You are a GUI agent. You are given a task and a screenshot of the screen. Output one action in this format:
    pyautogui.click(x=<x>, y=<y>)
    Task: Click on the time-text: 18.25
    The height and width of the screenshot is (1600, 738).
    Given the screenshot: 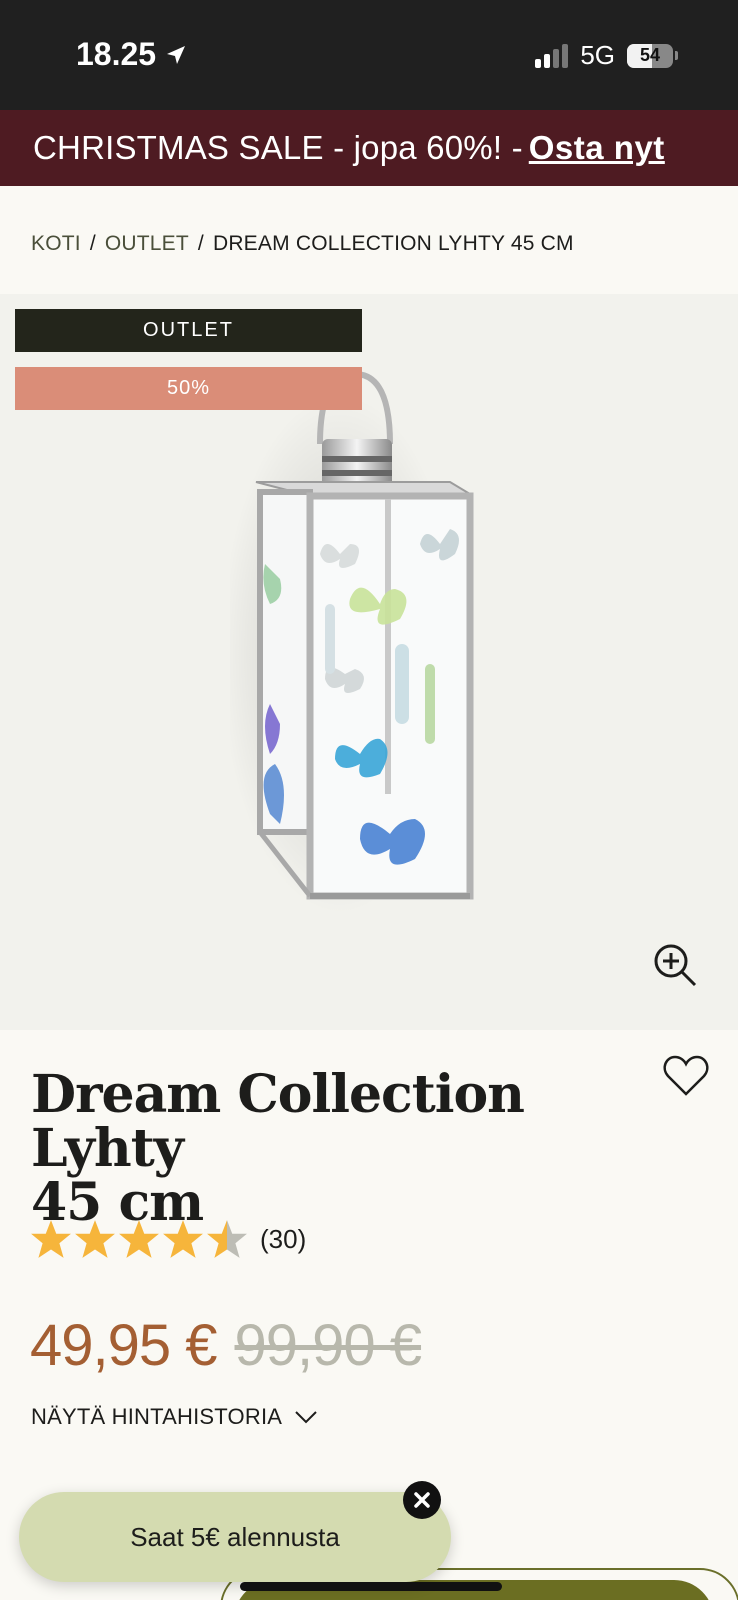 What is the action you would take?
    pyautogui.click(x=116, y=54)
    